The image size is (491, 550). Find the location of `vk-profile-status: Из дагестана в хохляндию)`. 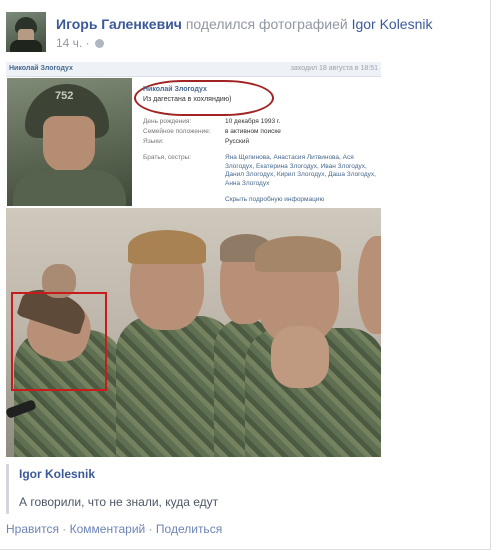

vk-profile-status: Из дагестана в хохляндию) is located at coordinates (187, 99).